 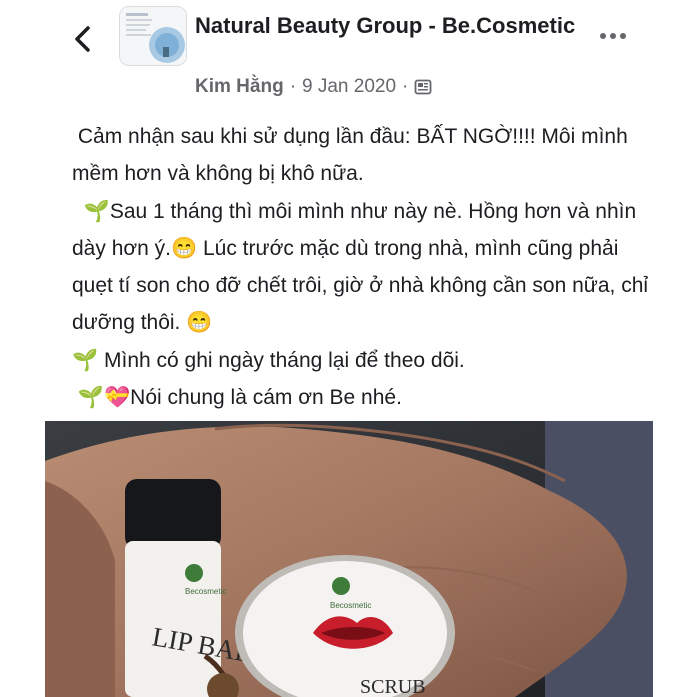 I want to click on post-line: Nói chung là cám ơn Be nhé., so click(x=266, y=398).